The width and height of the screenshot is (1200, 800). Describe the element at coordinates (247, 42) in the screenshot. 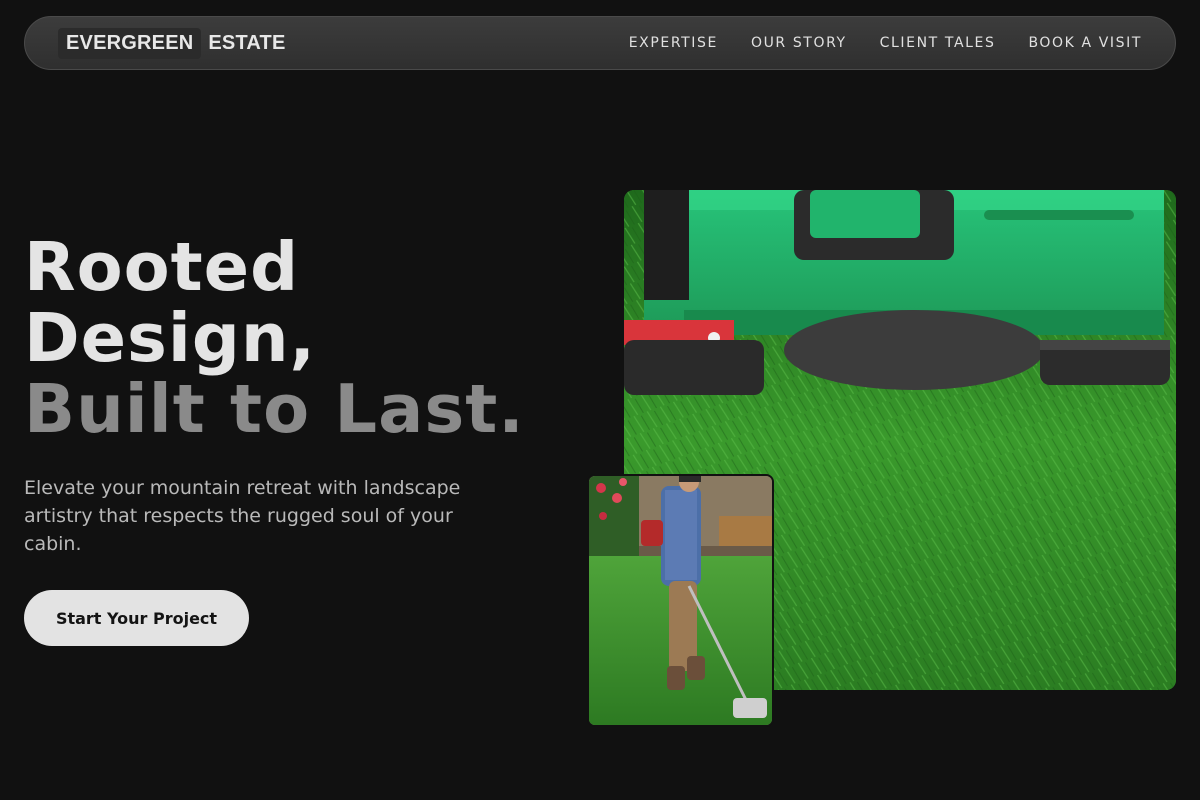

I see `logo-word-estate: ESTATE` at that location.